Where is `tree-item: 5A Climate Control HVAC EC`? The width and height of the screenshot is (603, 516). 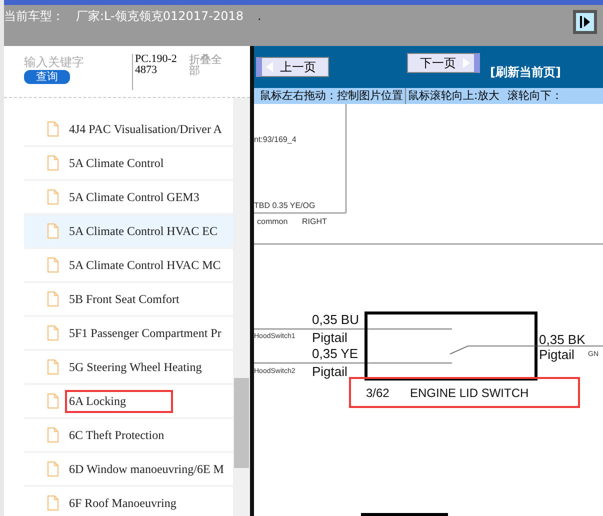 tree-item: 5A Climate Control HVAC EC is located at coordinates (128, 232).